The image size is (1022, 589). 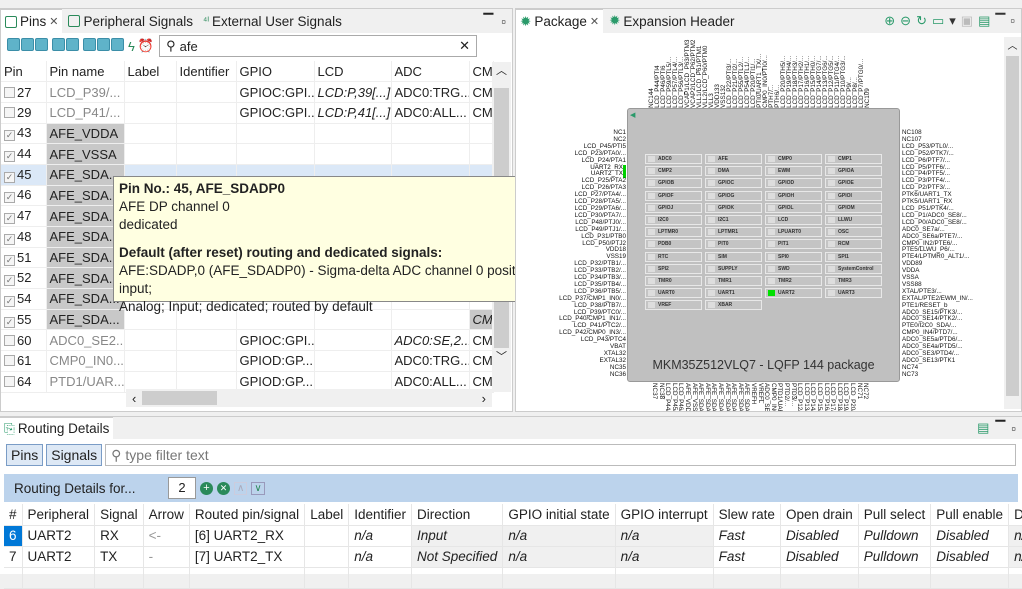 I want to click on cell-pin: ✓ 45, so click(x=24, y=175).